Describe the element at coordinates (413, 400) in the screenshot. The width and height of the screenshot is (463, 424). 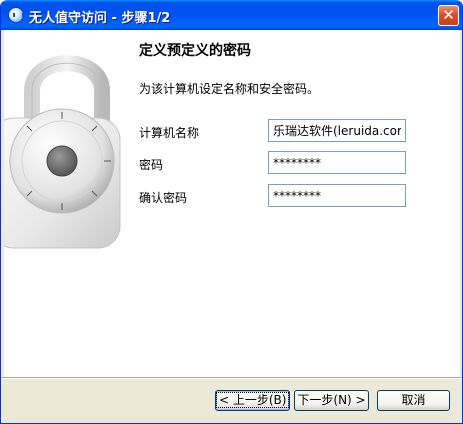
I see `cancel-button: 取消` at that location.